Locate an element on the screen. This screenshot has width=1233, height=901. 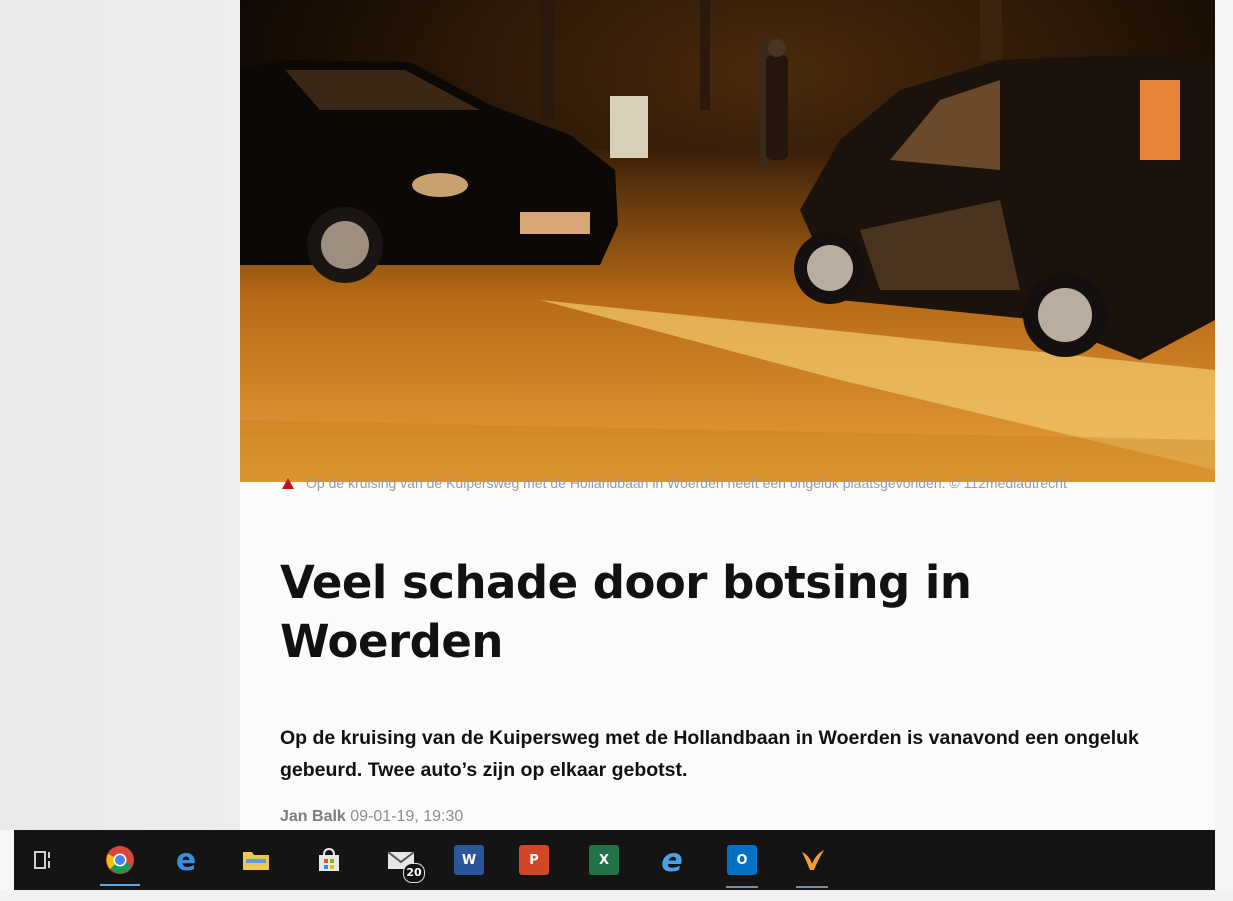
mail-icon: 20 is located at coordinates (406, 864).